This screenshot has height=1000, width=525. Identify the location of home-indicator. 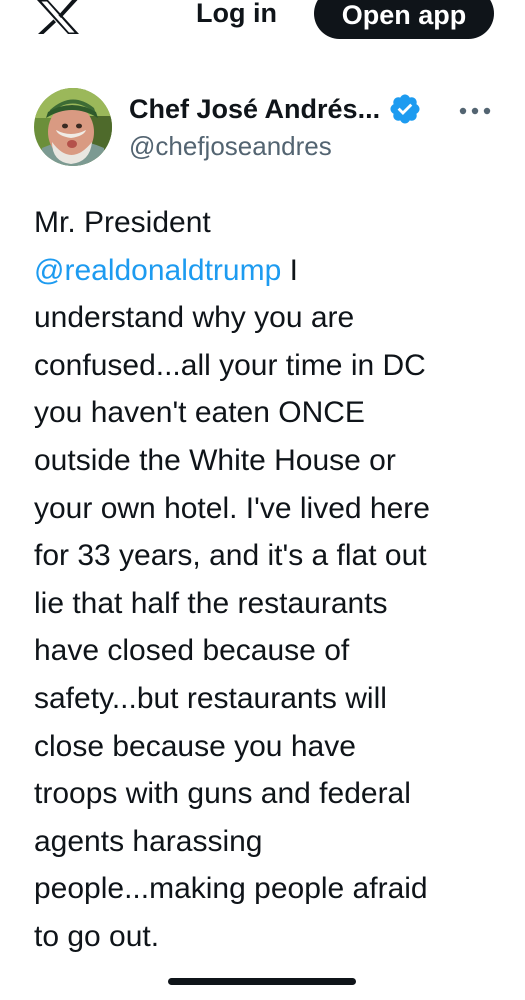
(262, 981).